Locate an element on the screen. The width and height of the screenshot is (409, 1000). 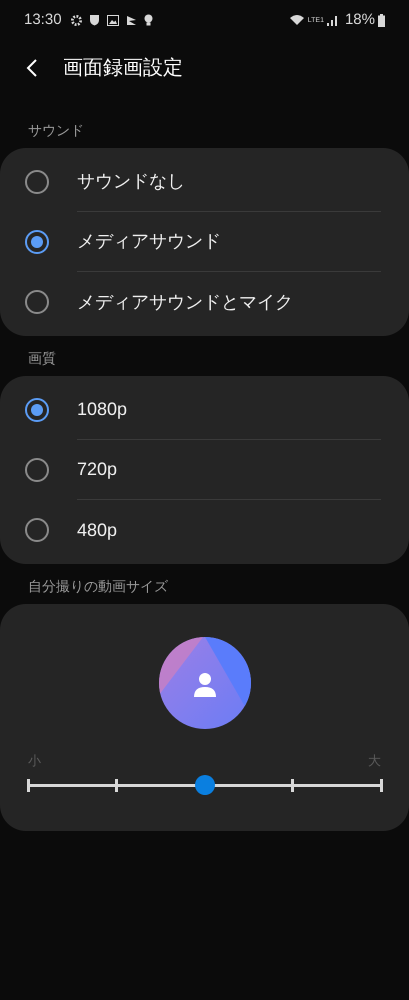
option-label: メディアサウンドとマイク is located at coordinates (185, 302).